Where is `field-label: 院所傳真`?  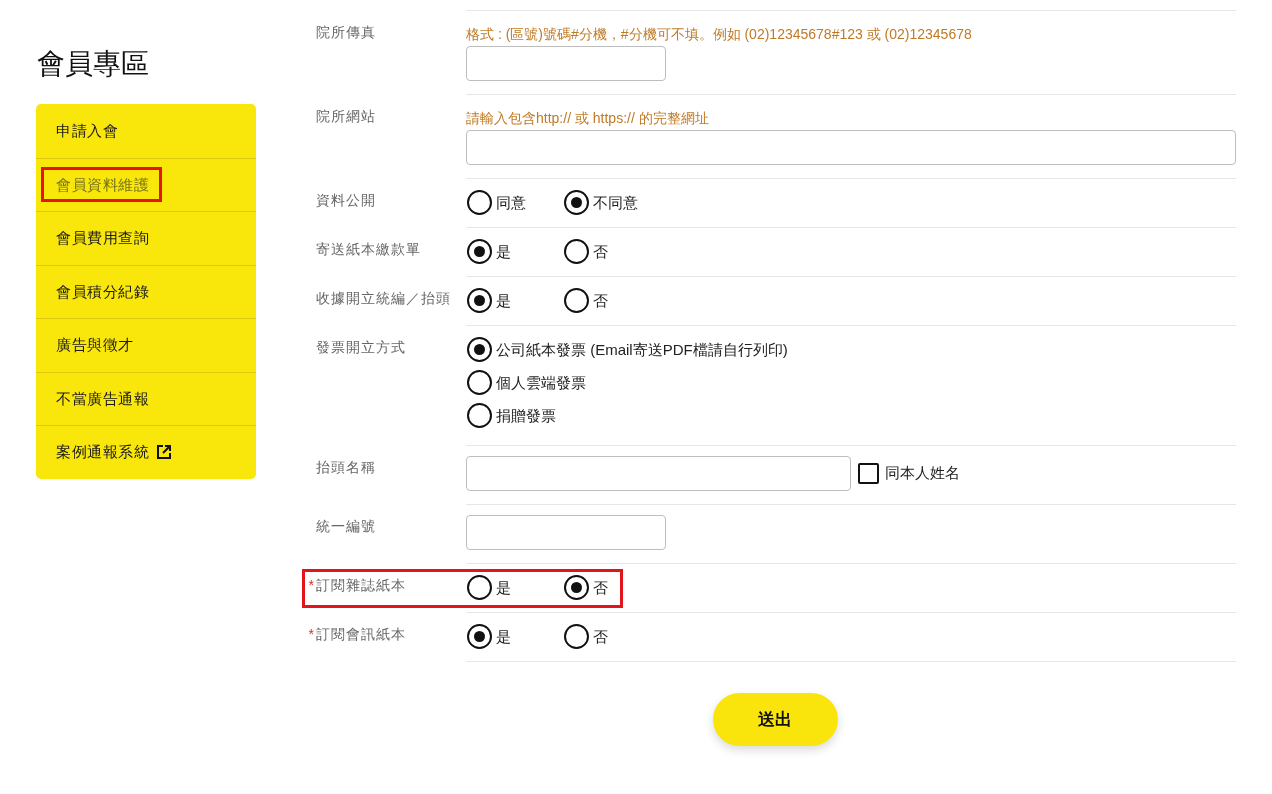 field-label: 院所傳真 is located at coordinates (346, 32).